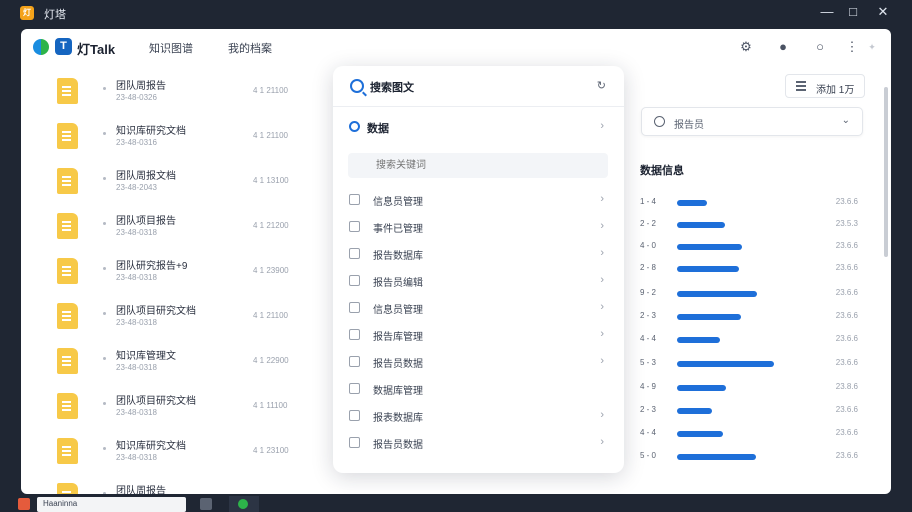  Describe the element at coordinates (357, 86) in the screenshot. I see `search-icon` at that location.